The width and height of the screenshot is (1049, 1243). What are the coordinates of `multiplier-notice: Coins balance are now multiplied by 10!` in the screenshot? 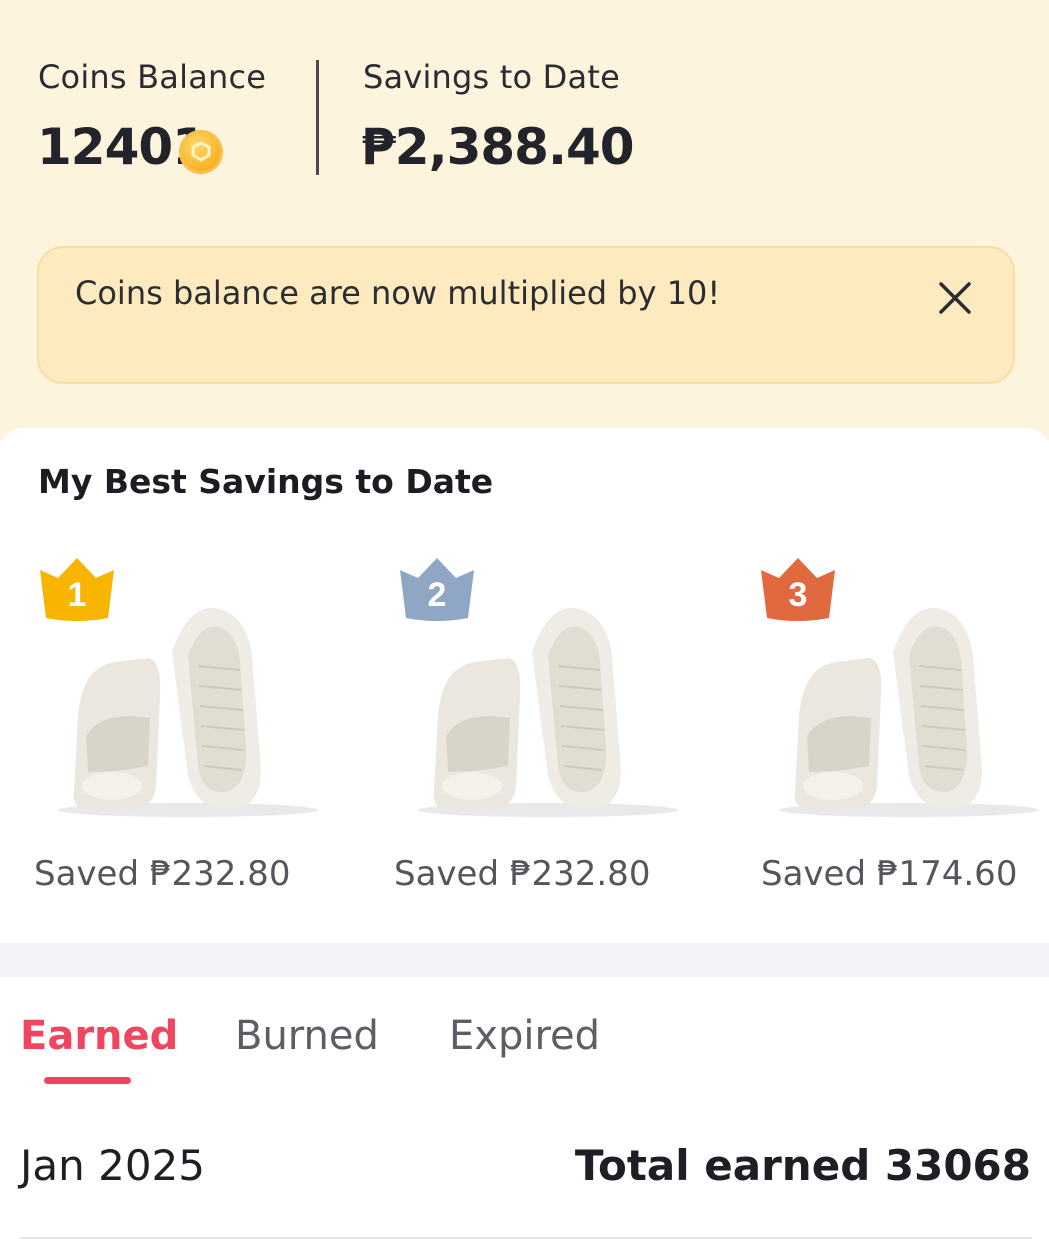 It's located at (526, 315).